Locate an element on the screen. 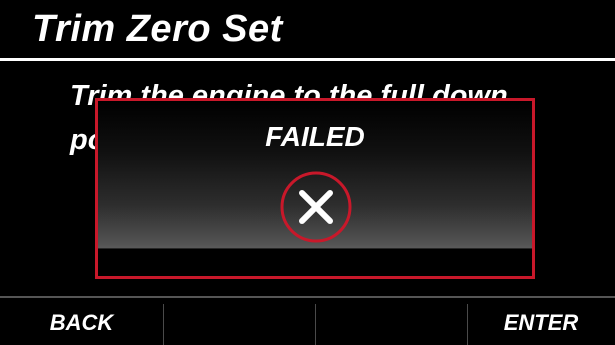  softkey-bar: BACK ENTER is located at coordinates (307, 320).